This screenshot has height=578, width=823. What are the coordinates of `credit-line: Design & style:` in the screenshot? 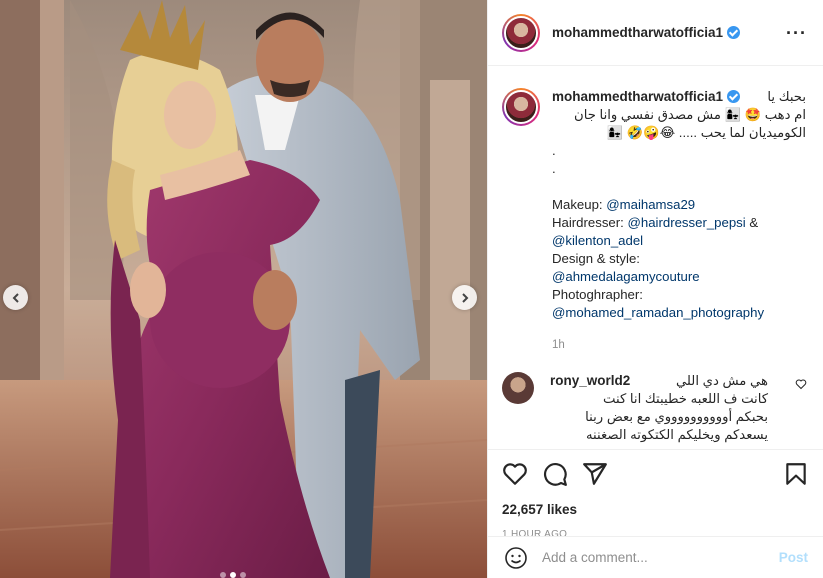 It's located at (679, 259).